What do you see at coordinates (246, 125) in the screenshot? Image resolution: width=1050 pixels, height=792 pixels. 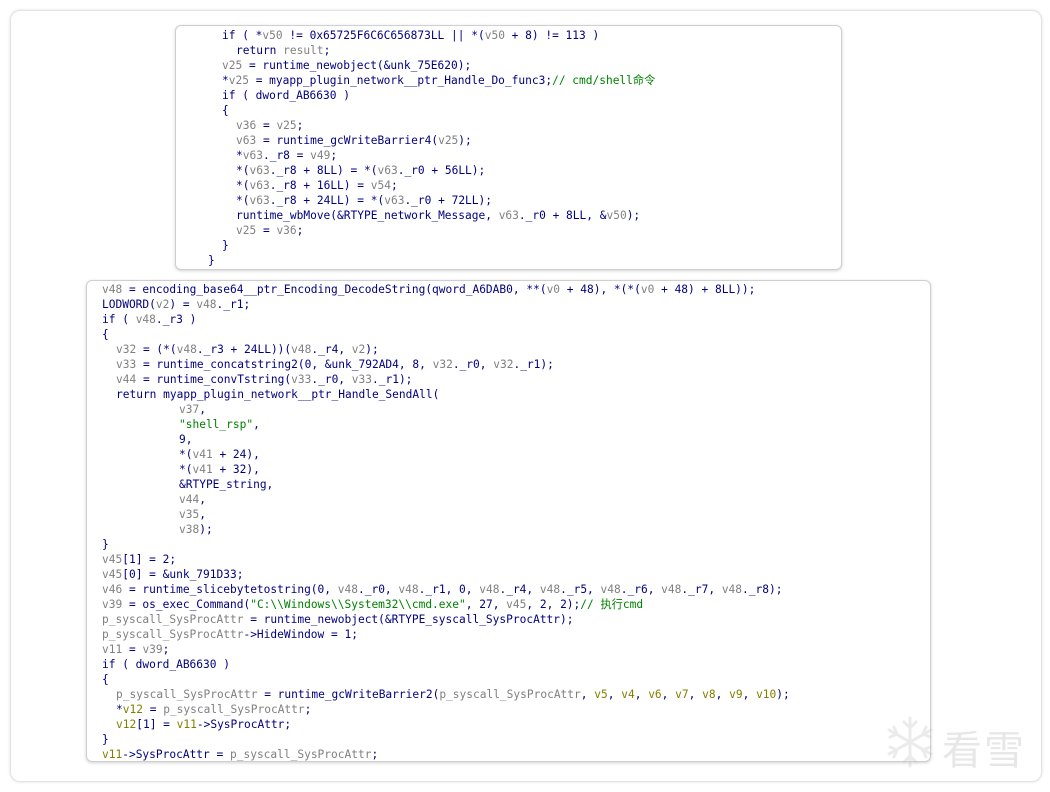 I see `code-token: v36` at bounding box center [246, 125].